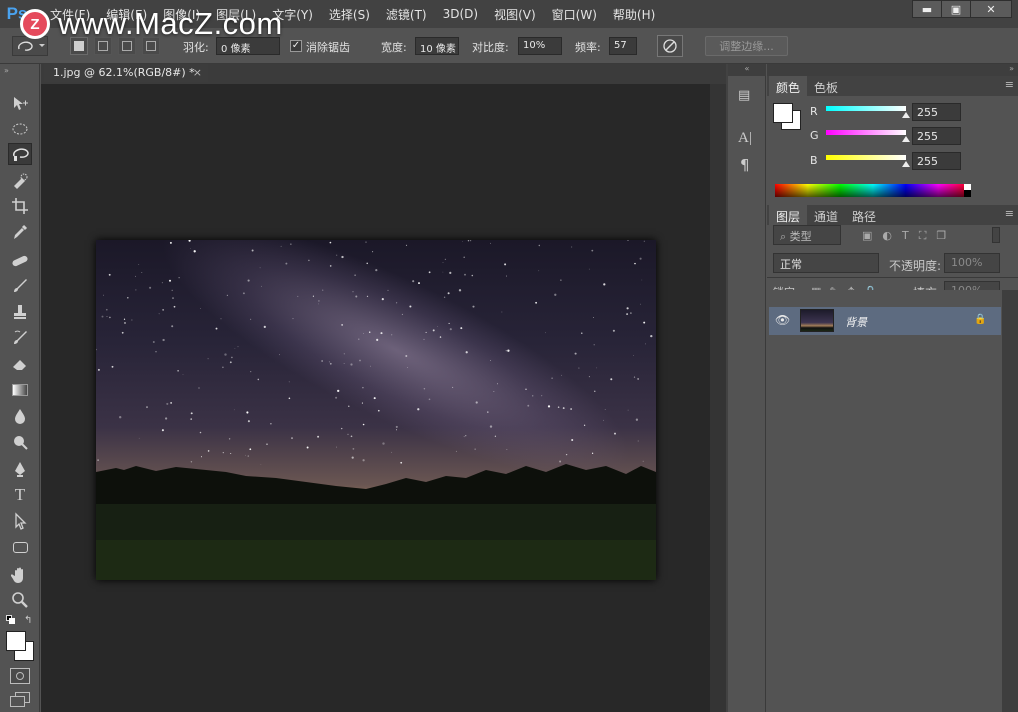 This screenshot has height=712, width=1018. Describe the element at coordinates (866, 157) in the screenshot. I see `b-slider` at that location.